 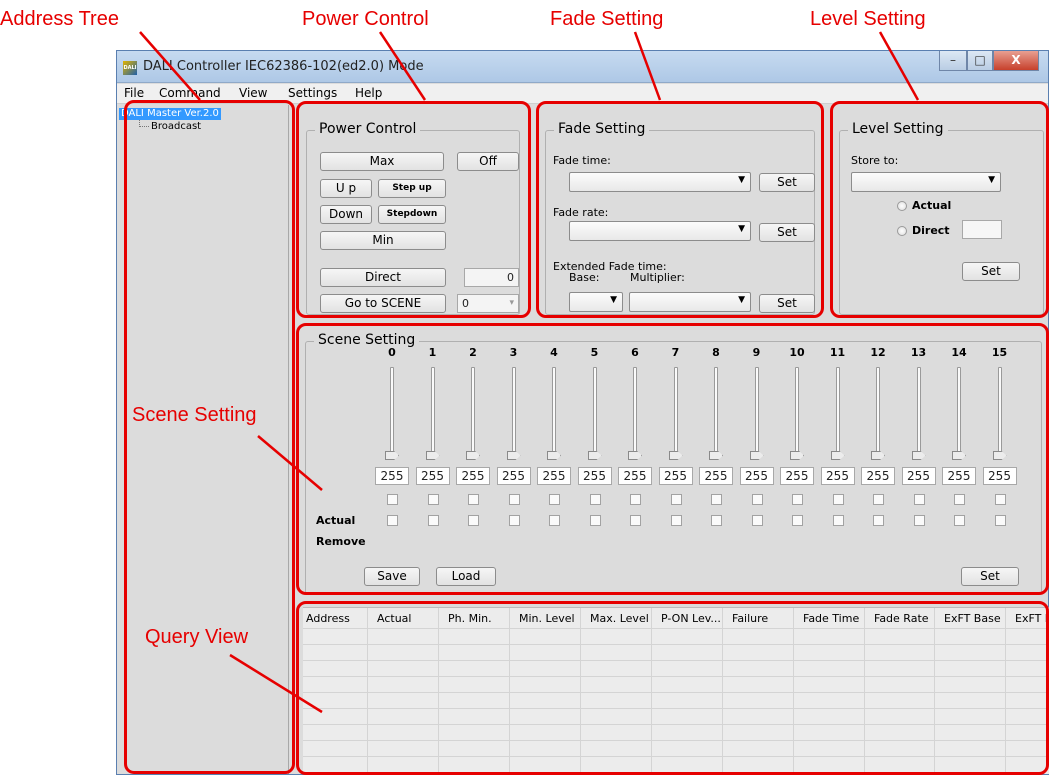 What do you see at coordinates (253, 93) in the screenshot?
I see `menu-view: View` at bounding box center [253, 93].